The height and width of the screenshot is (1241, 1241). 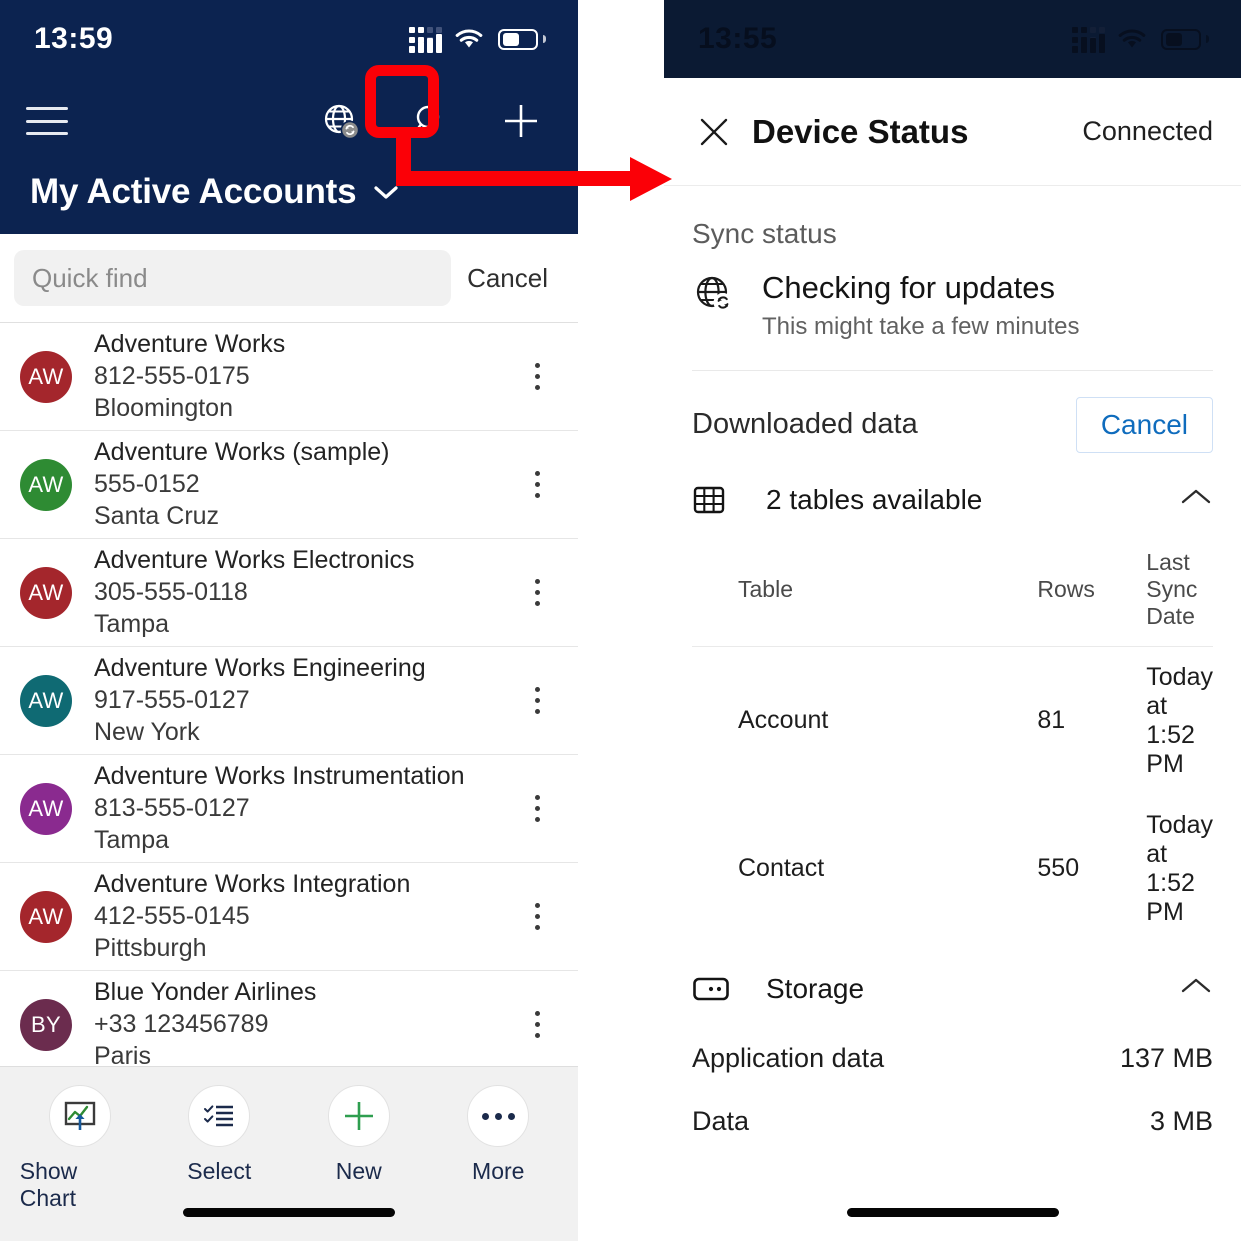 I want to click on sync-status-label: Sync status, so click(x=764, y=233).